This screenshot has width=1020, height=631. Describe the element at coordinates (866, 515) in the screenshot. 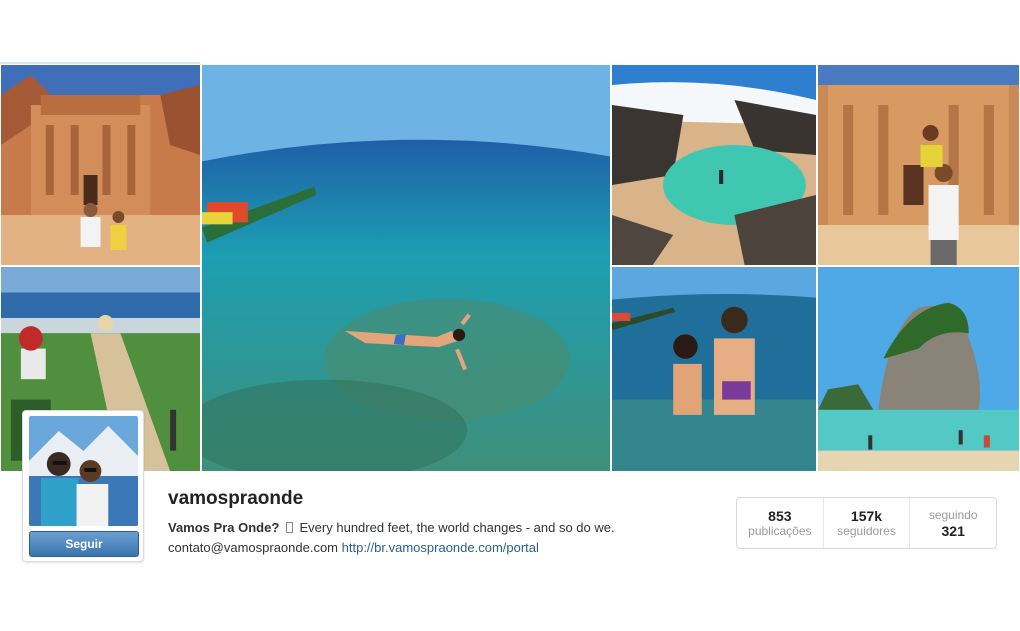

I see `followers-count: 157k` at that location.